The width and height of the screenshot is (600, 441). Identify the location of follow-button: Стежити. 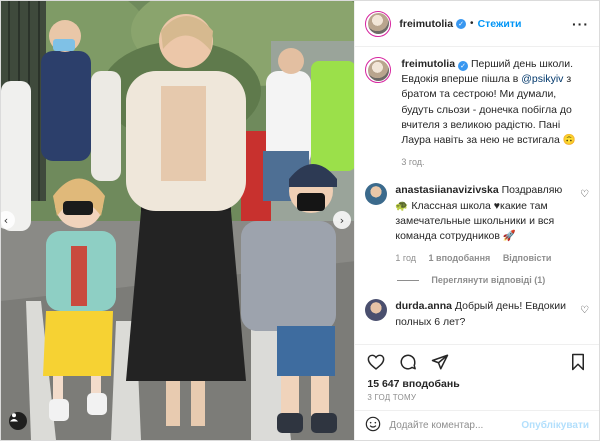
(500, 24).